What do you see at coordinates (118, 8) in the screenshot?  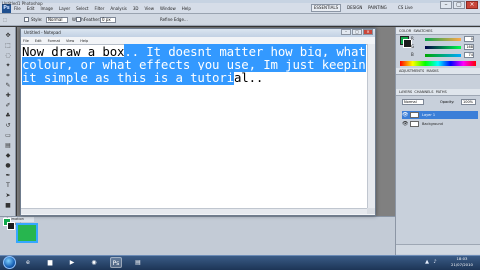 I see `menu-analysis: Analysis` at bounding box center [118, 8].